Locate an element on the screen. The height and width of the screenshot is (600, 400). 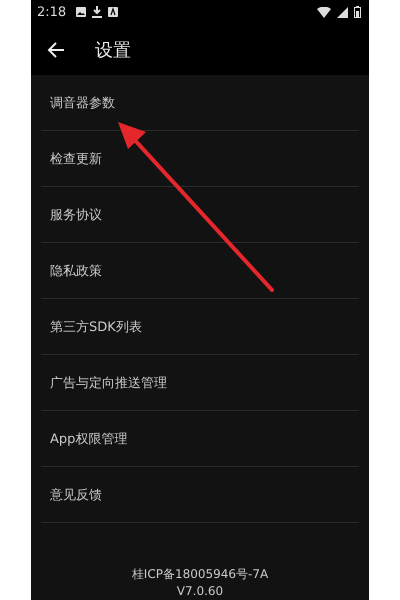
settings-item: 服务协议 is located at coordinates (200, 215).